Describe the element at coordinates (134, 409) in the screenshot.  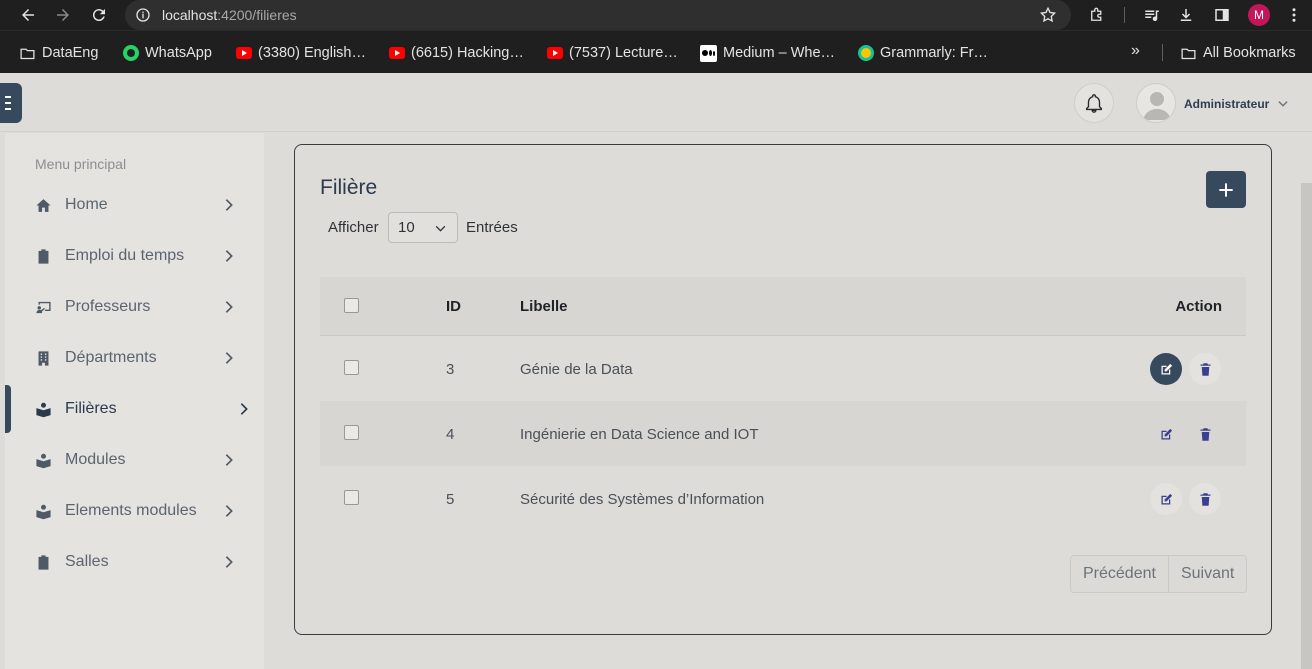
I see `sidebar-item-filieres: Filières` at that location.